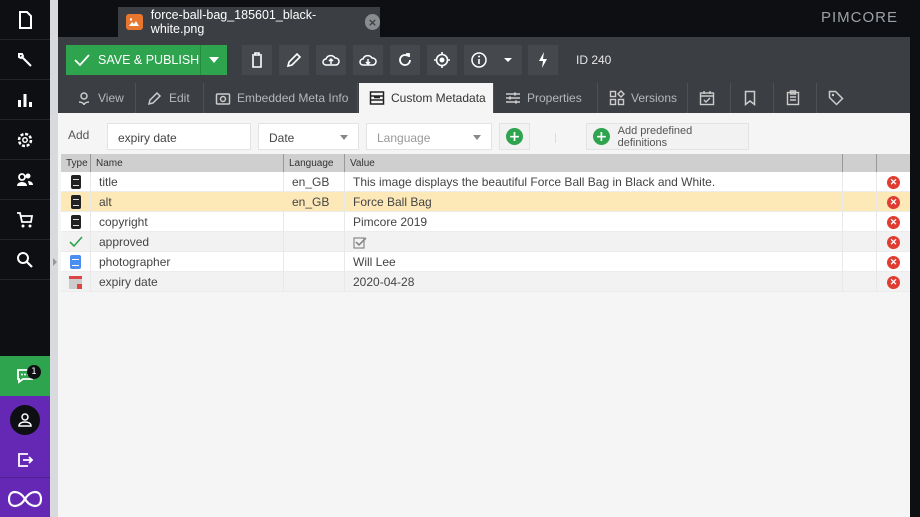  What do you see at coordinates (426, 98) in the screenshot?
I see `tab-custom-metadata: Custom Metadata` at bounding box center [426, 98].